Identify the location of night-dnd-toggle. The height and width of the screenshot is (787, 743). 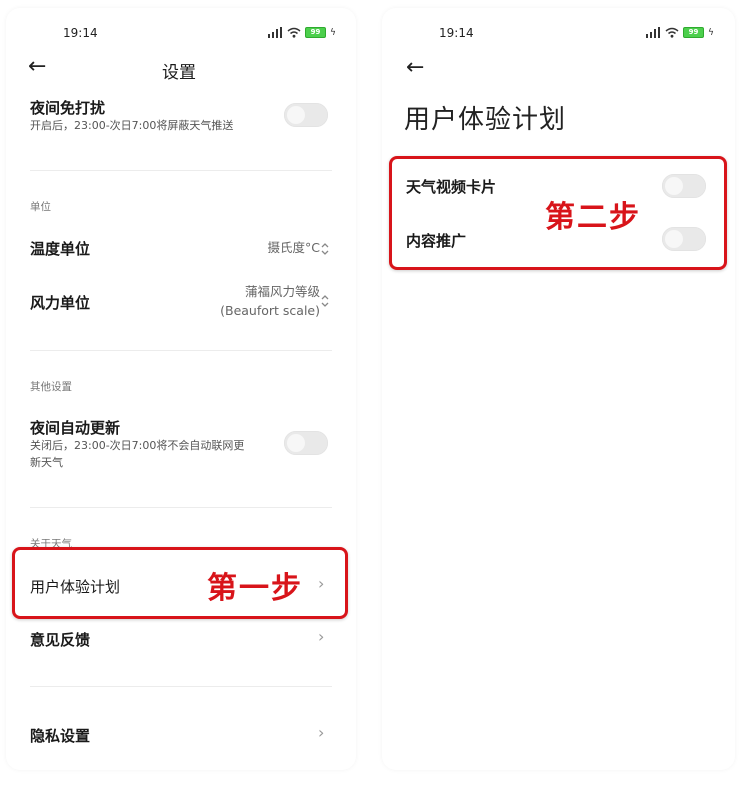
(306, 115).